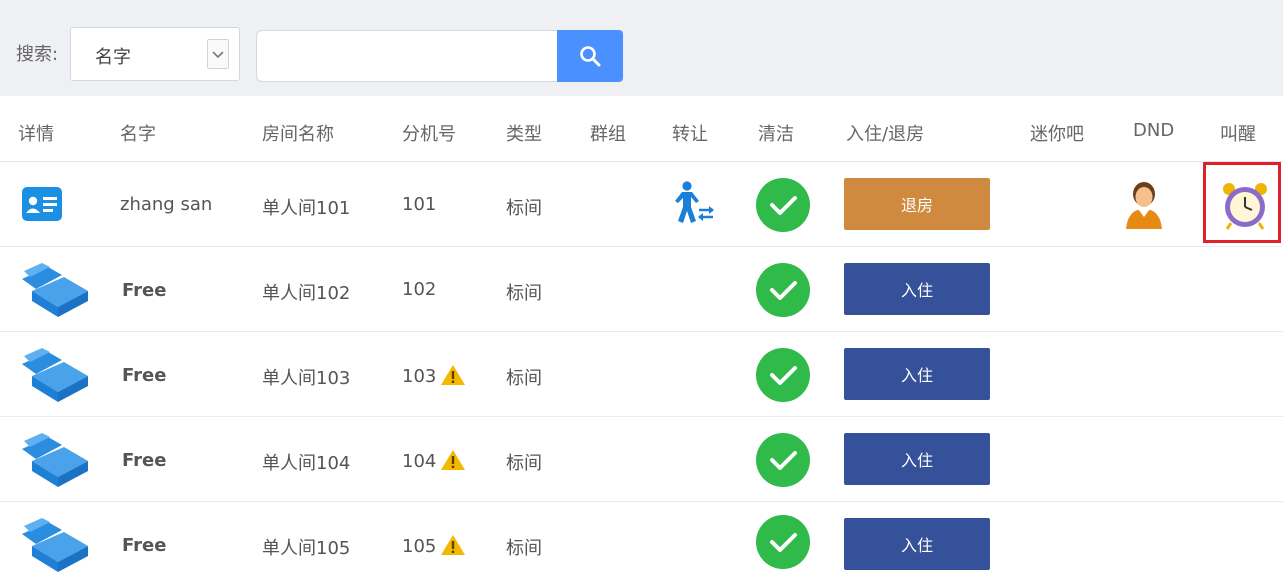 The width and height of the screenshot is (1283, 587). Describe the element at coordinates (524, 134) in the screenshot. I see `col-type: 类型` at that location.